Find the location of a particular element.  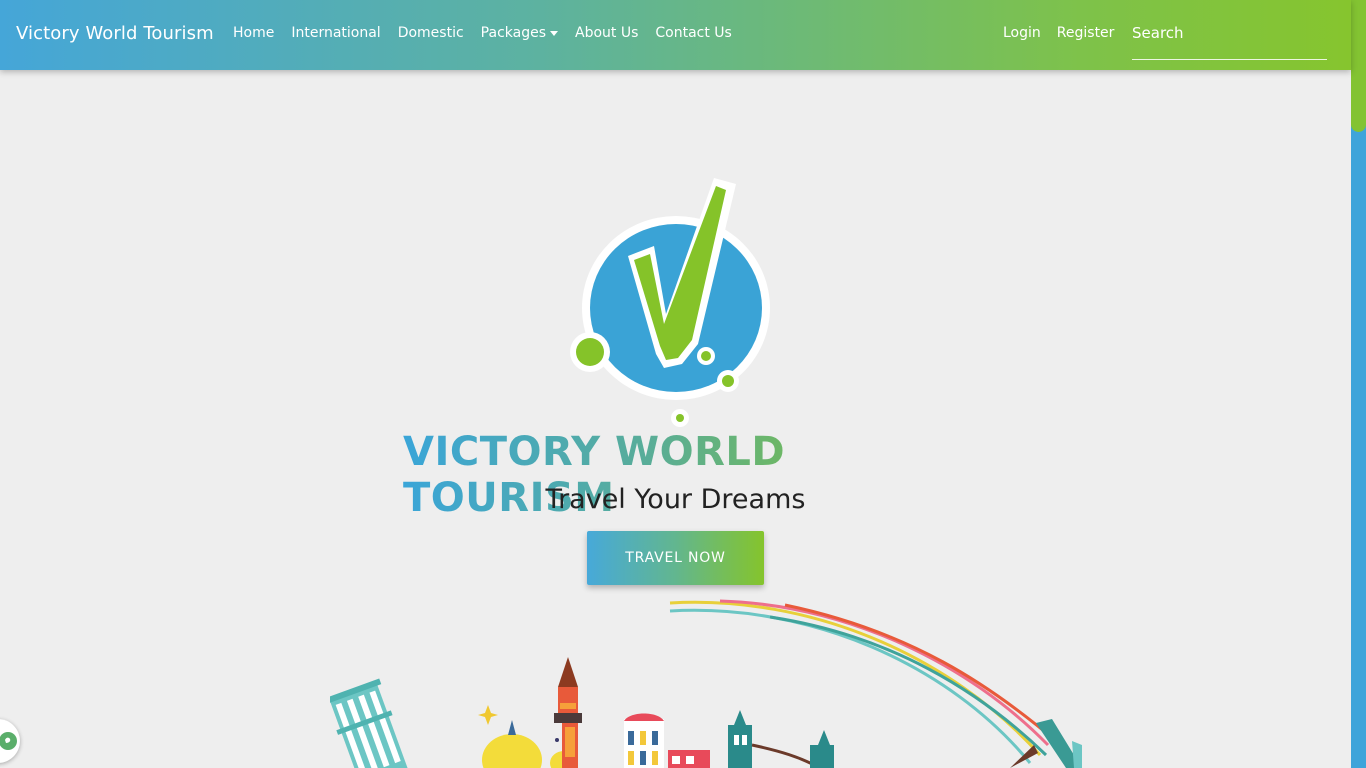

nav-contact-us: Contact Us is located at coordinates (693, 33).